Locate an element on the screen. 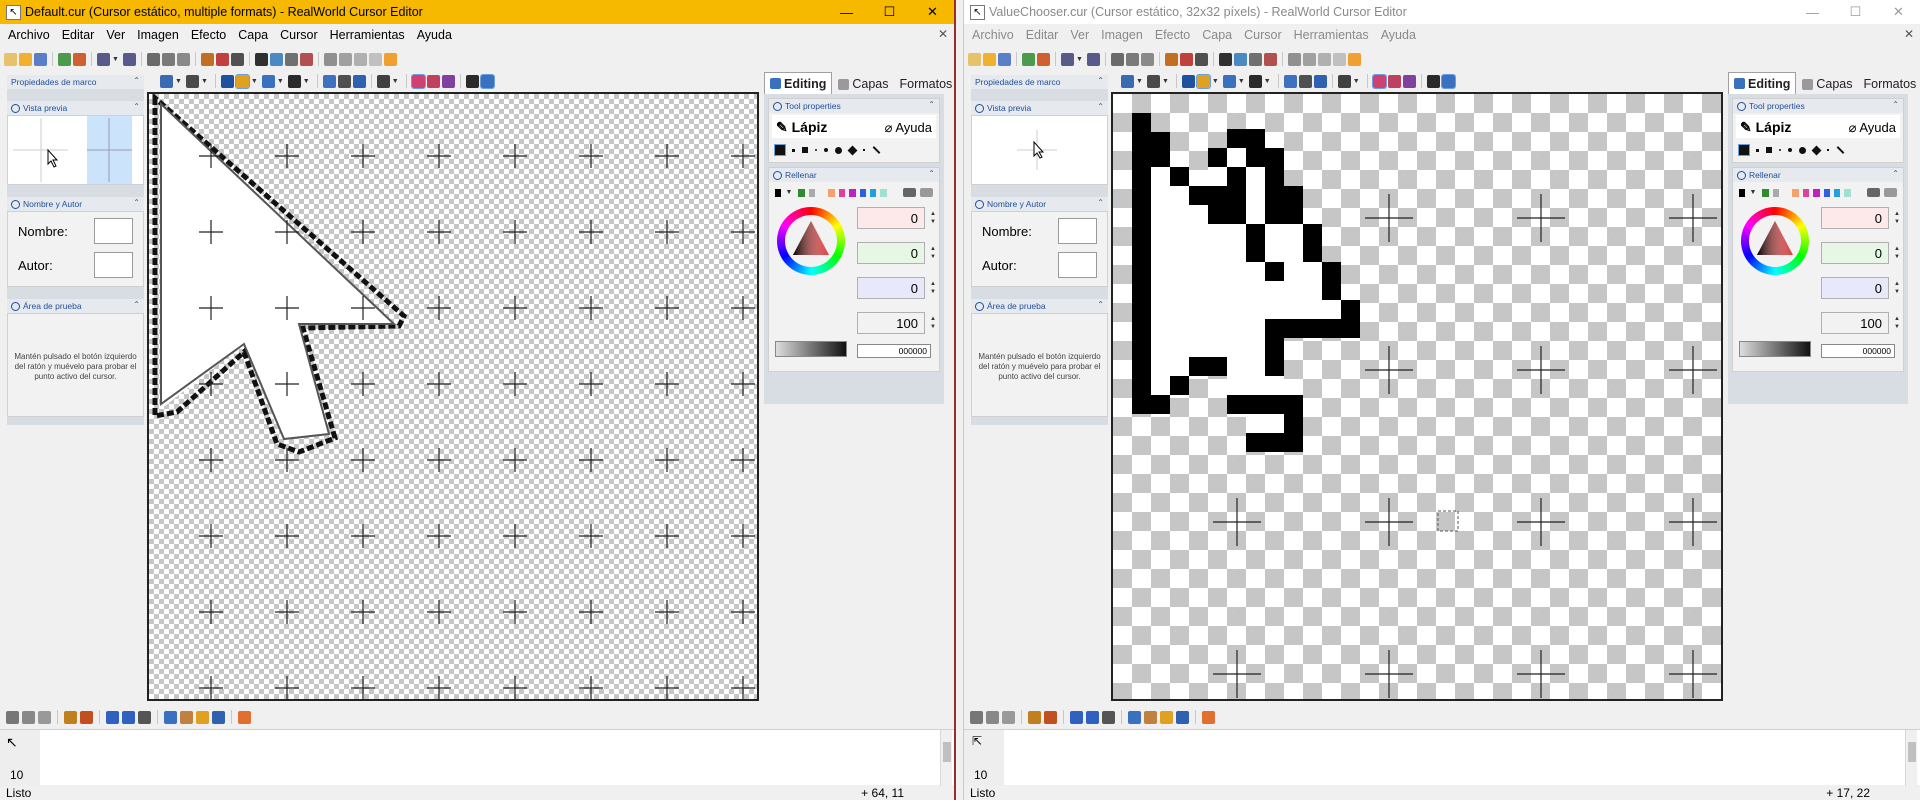 This screenshot has height=800, width=1920. palette: ▼ is located at coordinates (1818, 191).